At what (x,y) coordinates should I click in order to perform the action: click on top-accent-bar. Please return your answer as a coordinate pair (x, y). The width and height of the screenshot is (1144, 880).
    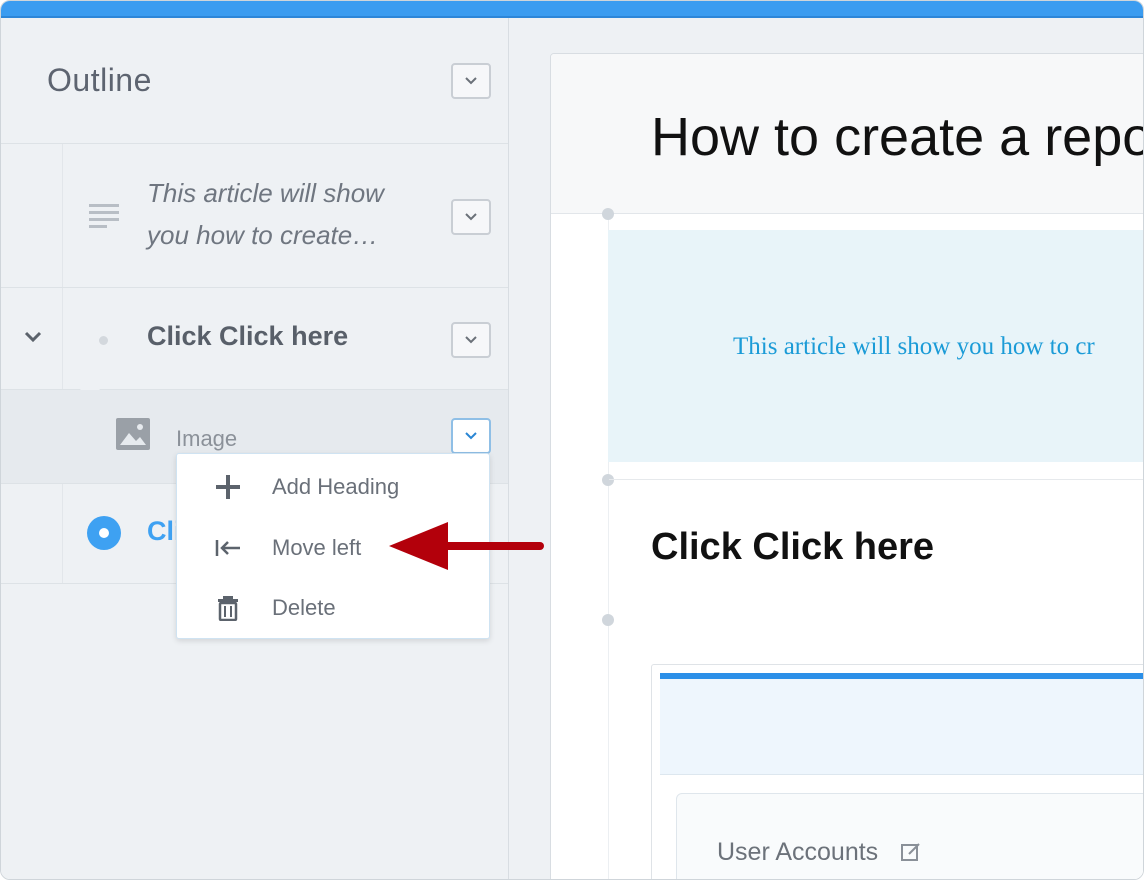
    Looking at the image, I should click on (572, 9).